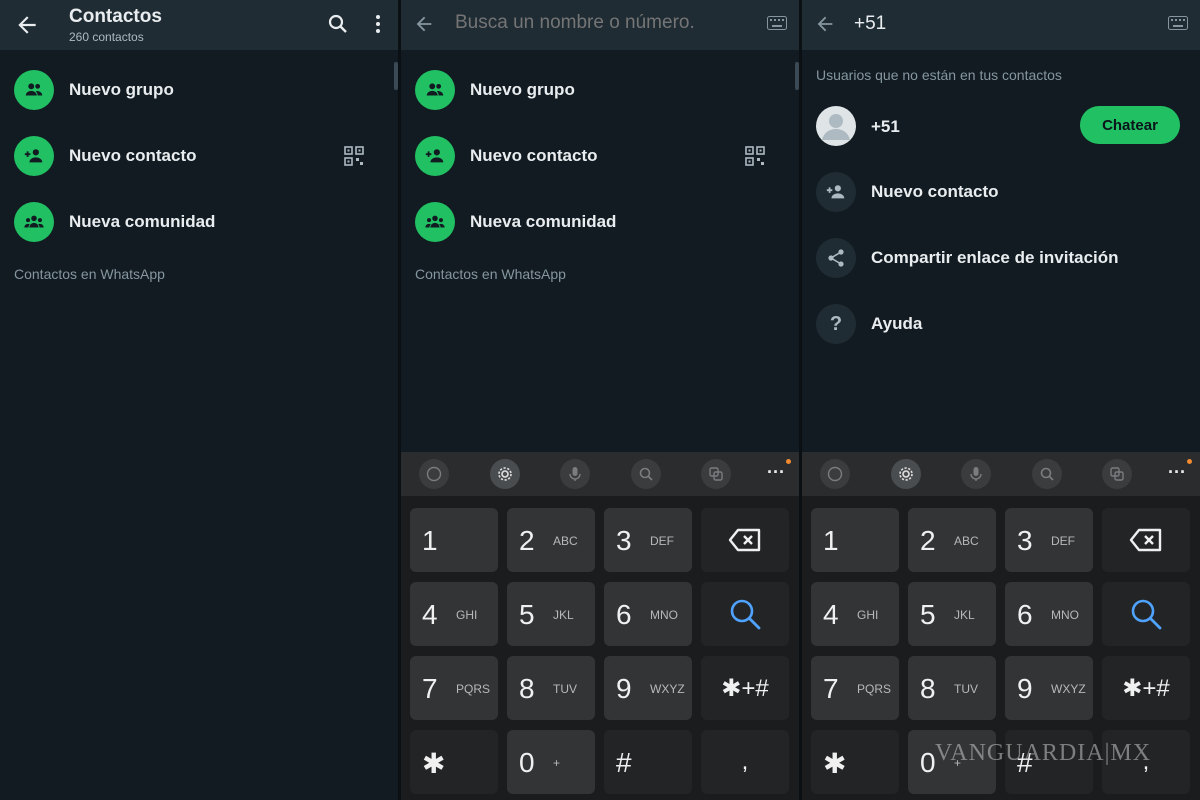  I want to click on watermark-logo: VANGUARDIA|MX, so click(1043, 753).